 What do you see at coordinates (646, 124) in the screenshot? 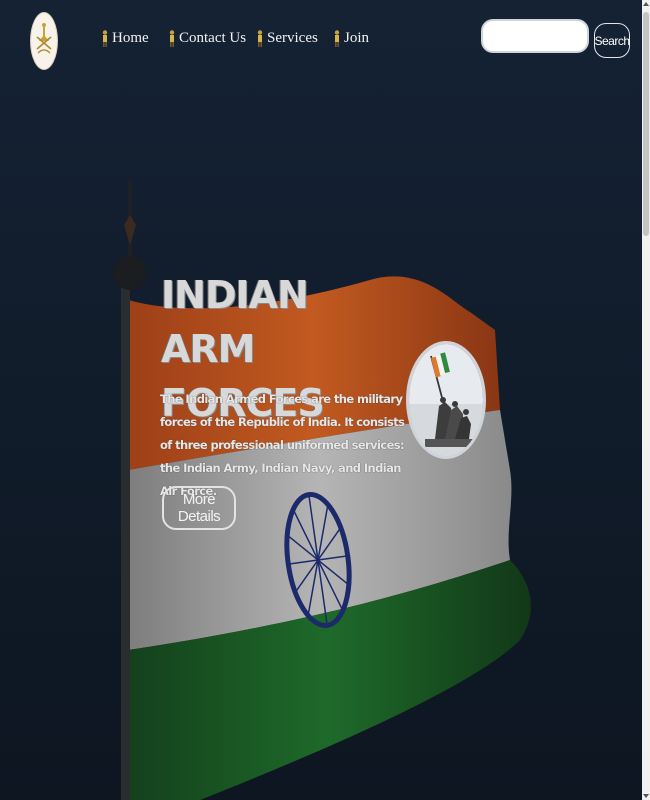
I see `scrollbar-thumb` at bounding box center [646, 124].